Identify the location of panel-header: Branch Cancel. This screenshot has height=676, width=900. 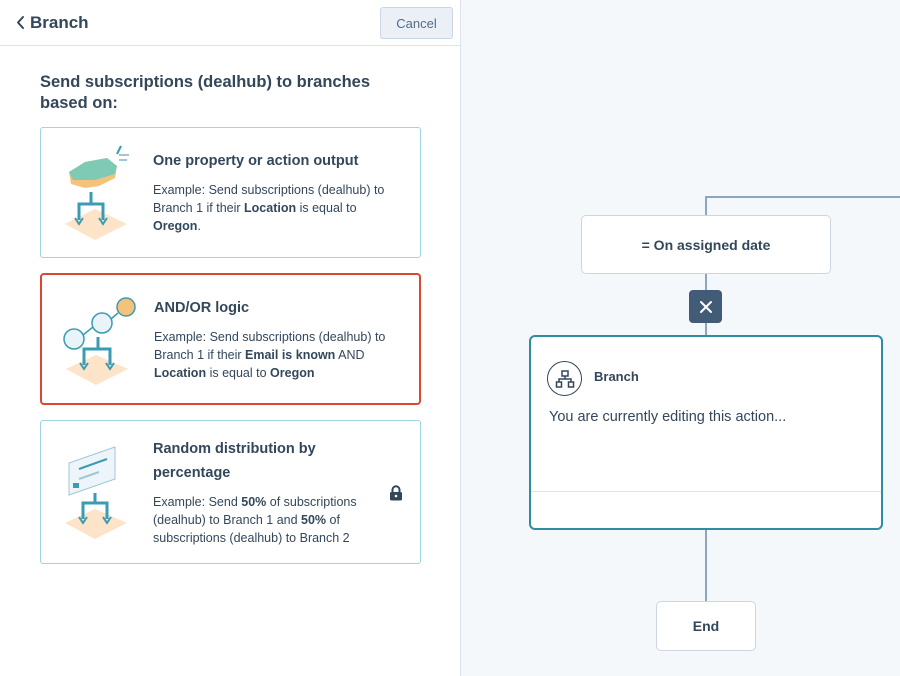
(230, 23).